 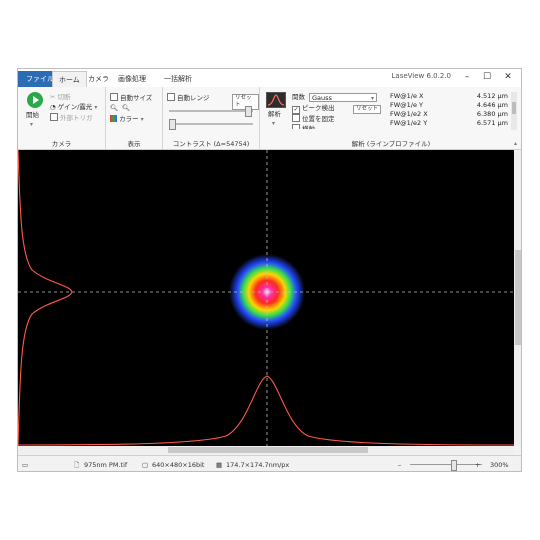 What do you see at coordinates (499, 465) in the screenshot?
I see `zoom-level: 300%` at bounding box center [499, 465].